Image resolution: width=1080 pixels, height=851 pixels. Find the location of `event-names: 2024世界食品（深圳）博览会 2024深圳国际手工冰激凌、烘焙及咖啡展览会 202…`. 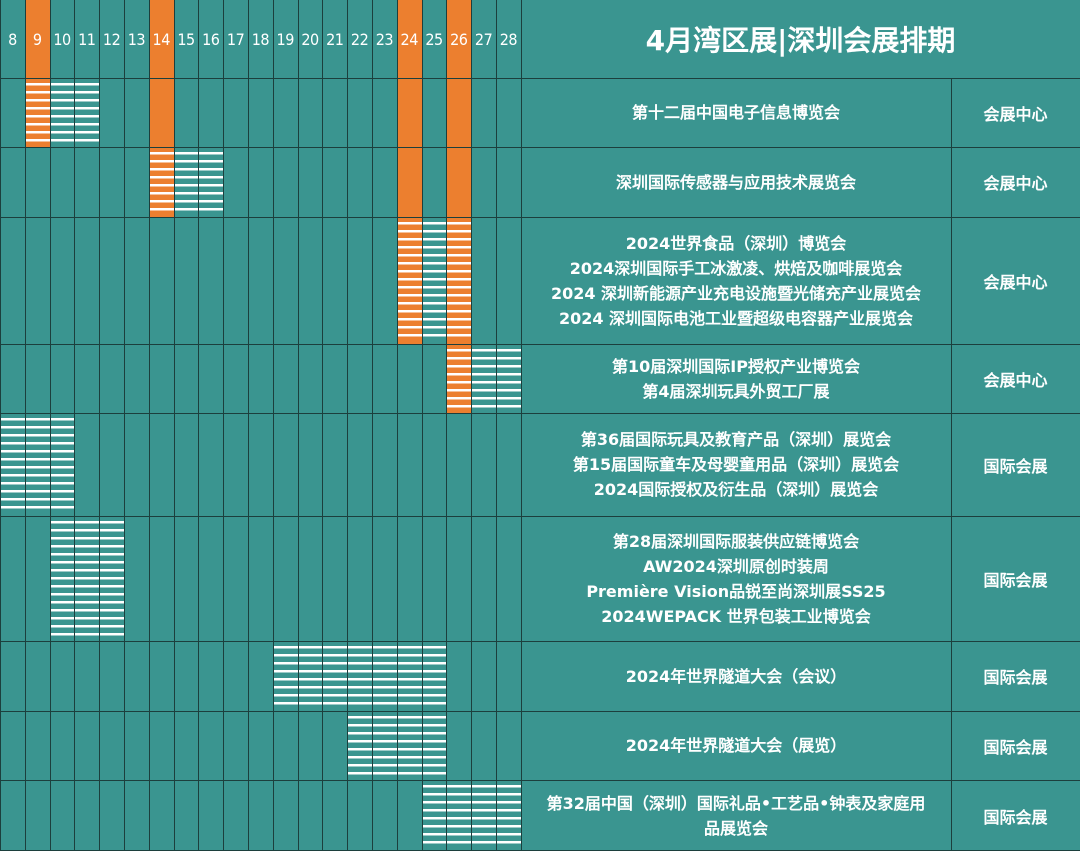

event-names: 2024世界食品（深圳）博览会 2024深圳国际手工冰激凌、烘焙及咖啡展览会 202… is located at coordinates (736, 280).